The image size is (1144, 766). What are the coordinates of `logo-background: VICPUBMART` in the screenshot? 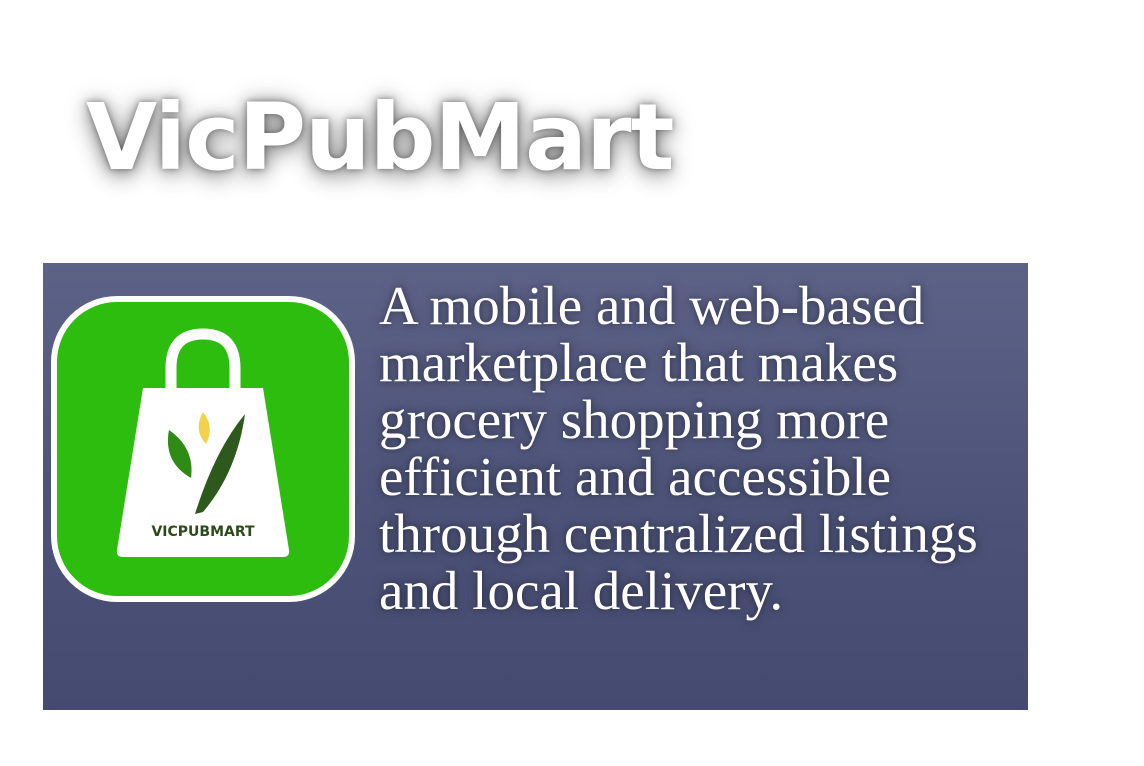 It's located at (203, 449).